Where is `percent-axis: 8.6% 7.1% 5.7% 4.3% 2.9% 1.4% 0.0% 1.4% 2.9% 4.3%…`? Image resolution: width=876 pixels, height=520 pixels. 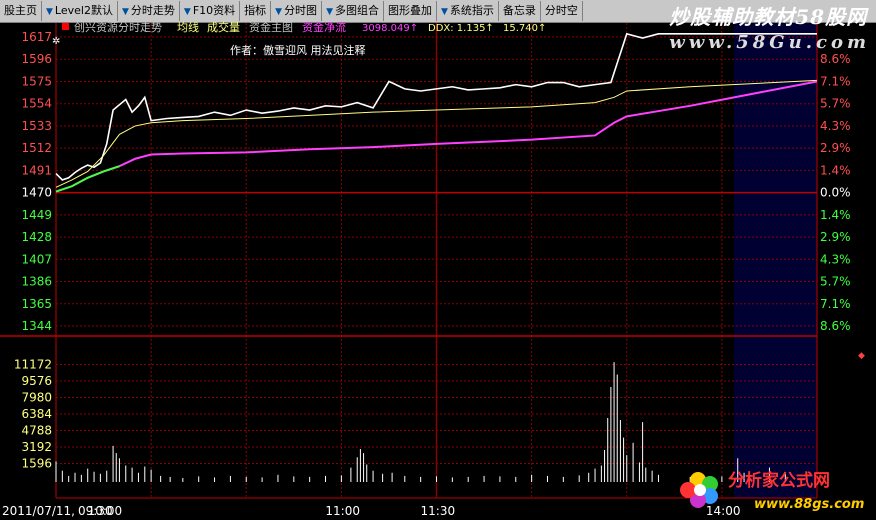 percent-axis: 8.6% 7.1% 5.7% 4.3% 2.9% 1.4% 0.0% 1.4% 2.9% 4.3%… is located at coordinates (835, 192).